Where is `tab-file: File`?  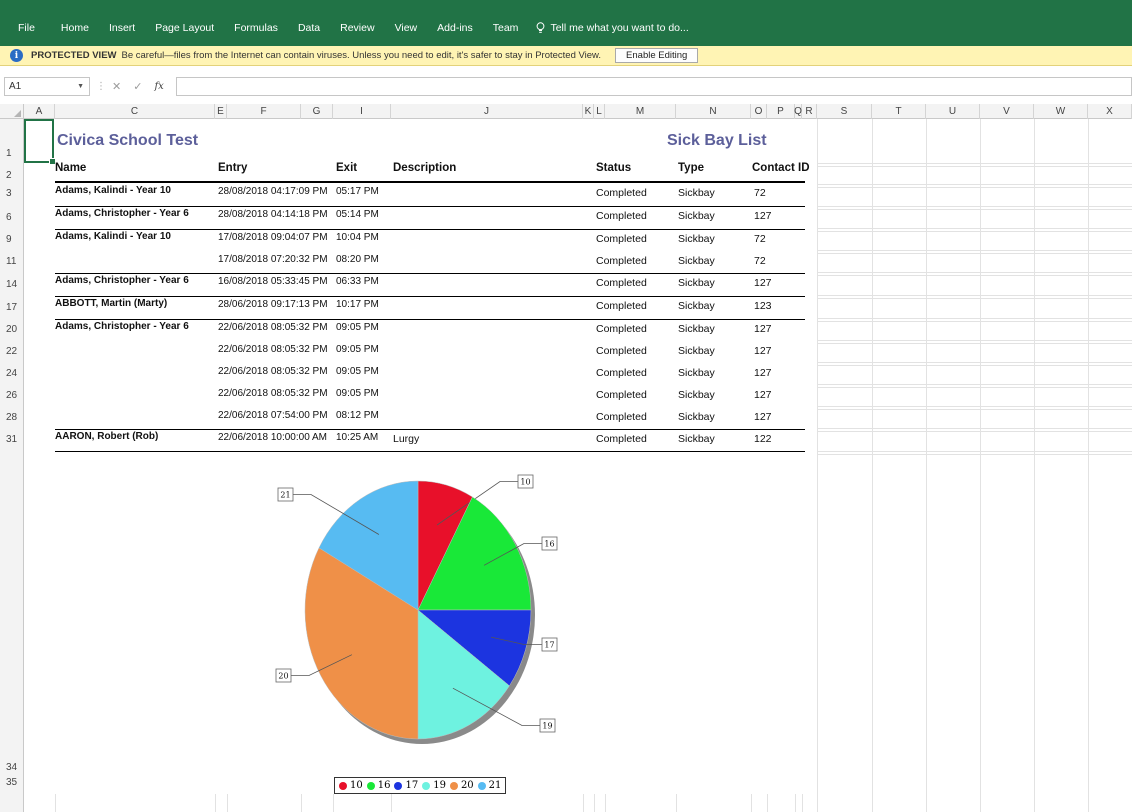
tab-file: File is located at coordinates (25, 28).